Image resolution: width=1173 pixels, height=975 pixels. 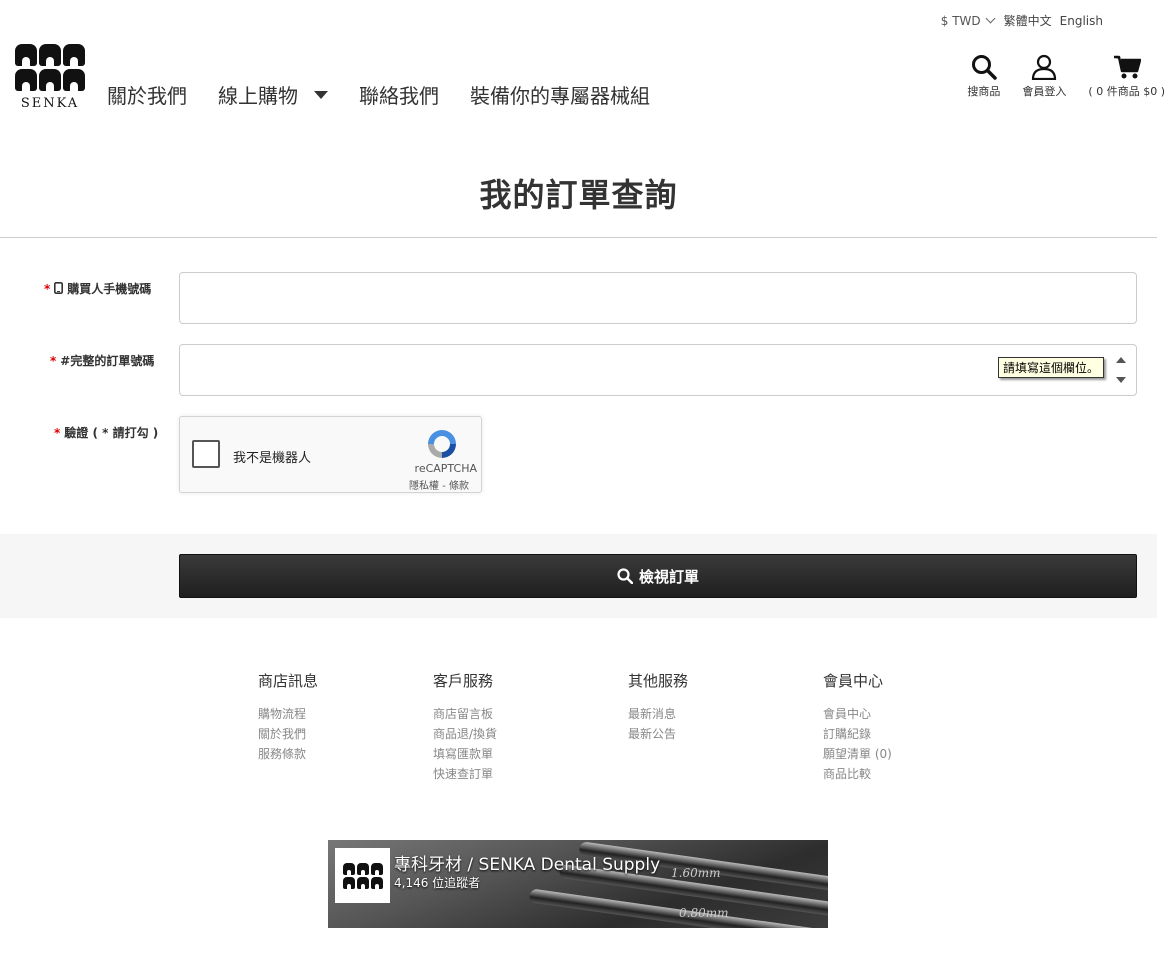 What do you see at coordinates (272, 458) in the screenshot?
I see `recaptcha-text: 我不是機器人` at bounding box center [272, 458].